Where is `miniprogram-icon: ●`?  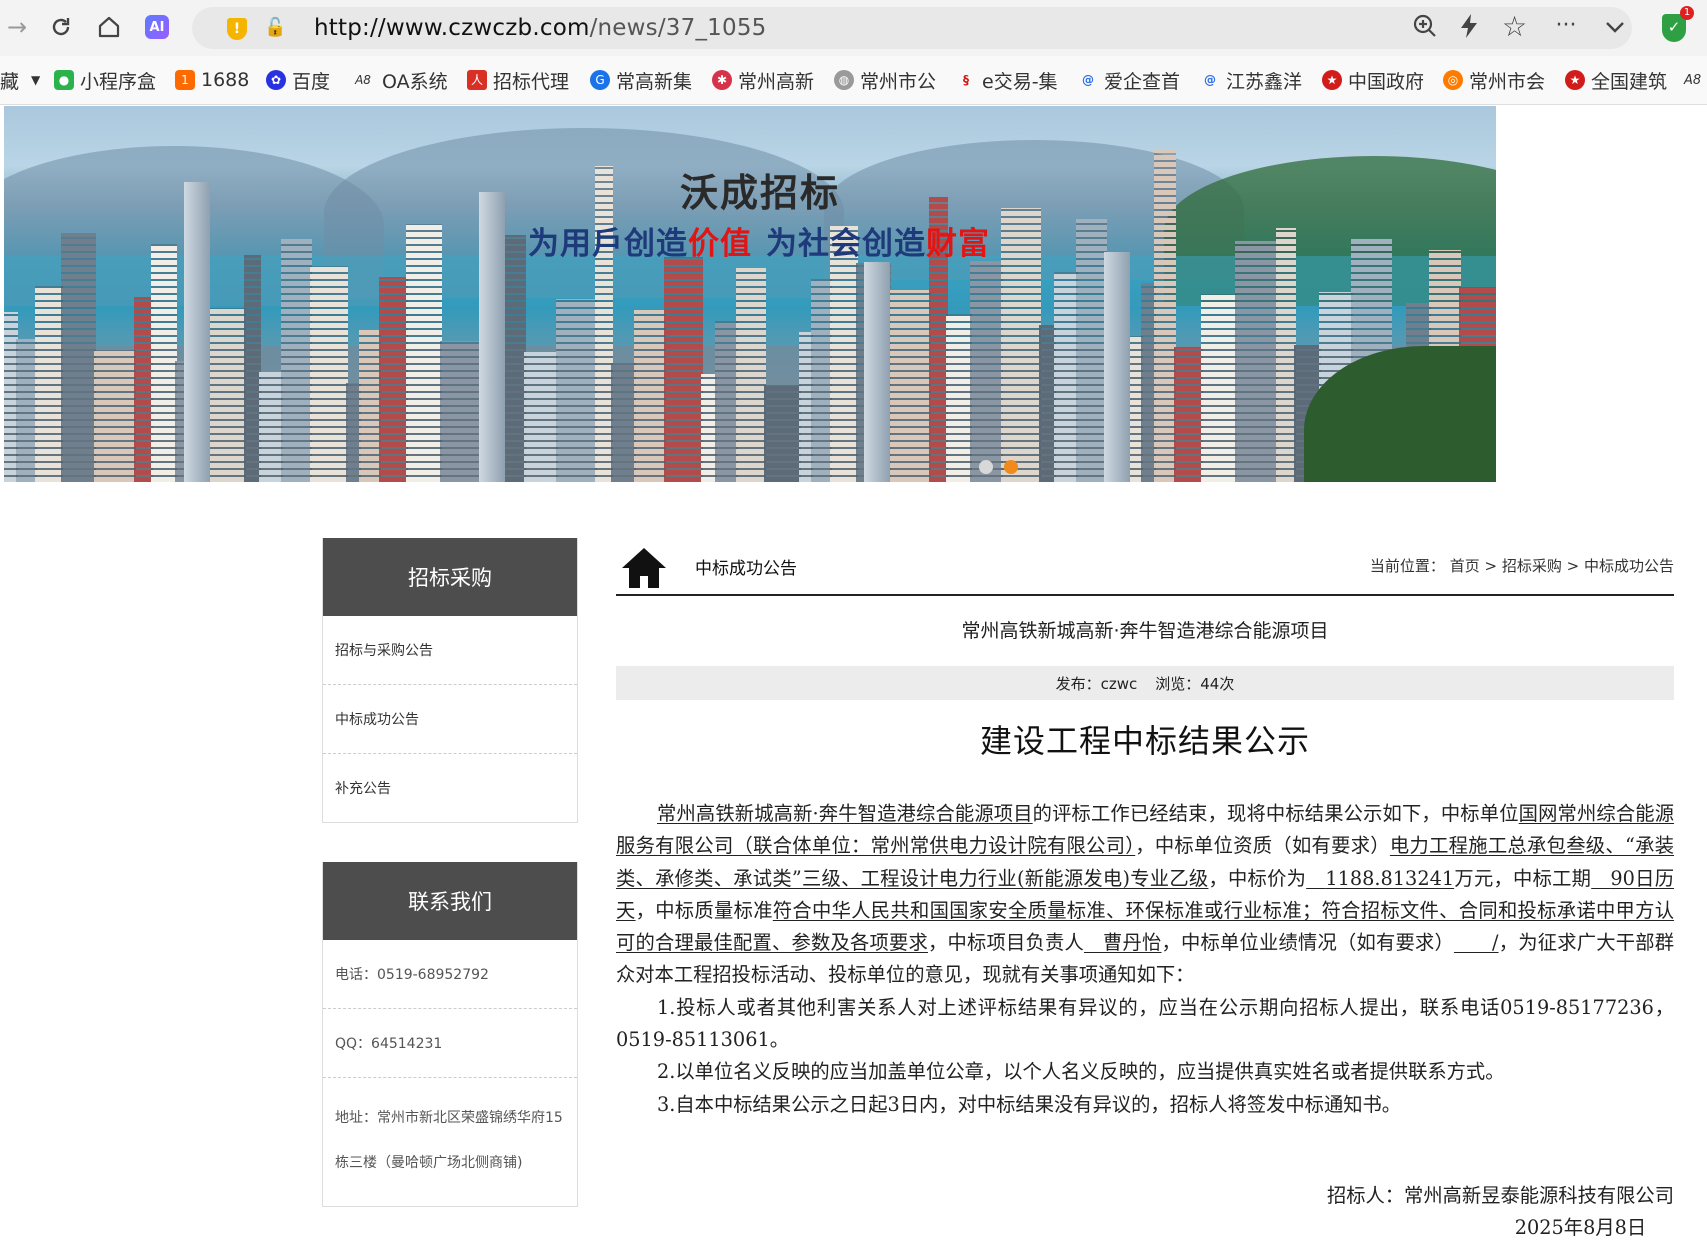 miniprogram-icon: ● is located at coordinates (64, 80).